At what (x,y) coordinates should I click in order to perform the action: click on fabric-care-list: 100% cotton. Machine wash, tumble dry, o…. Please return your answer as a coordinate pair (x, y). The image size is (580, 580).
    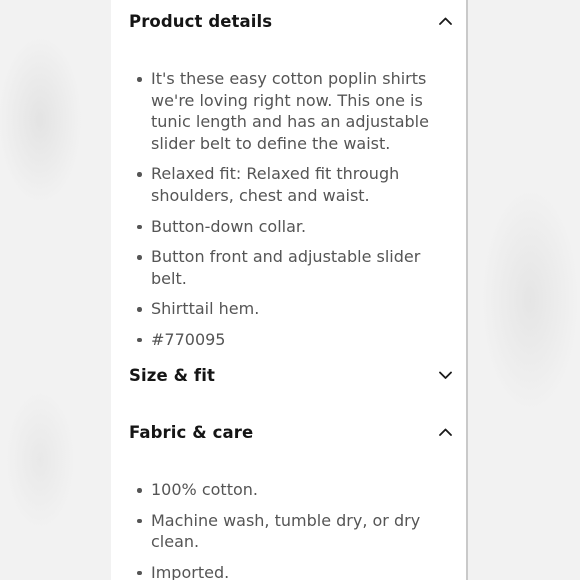
    Looking at the image, I should click on (293, 529).